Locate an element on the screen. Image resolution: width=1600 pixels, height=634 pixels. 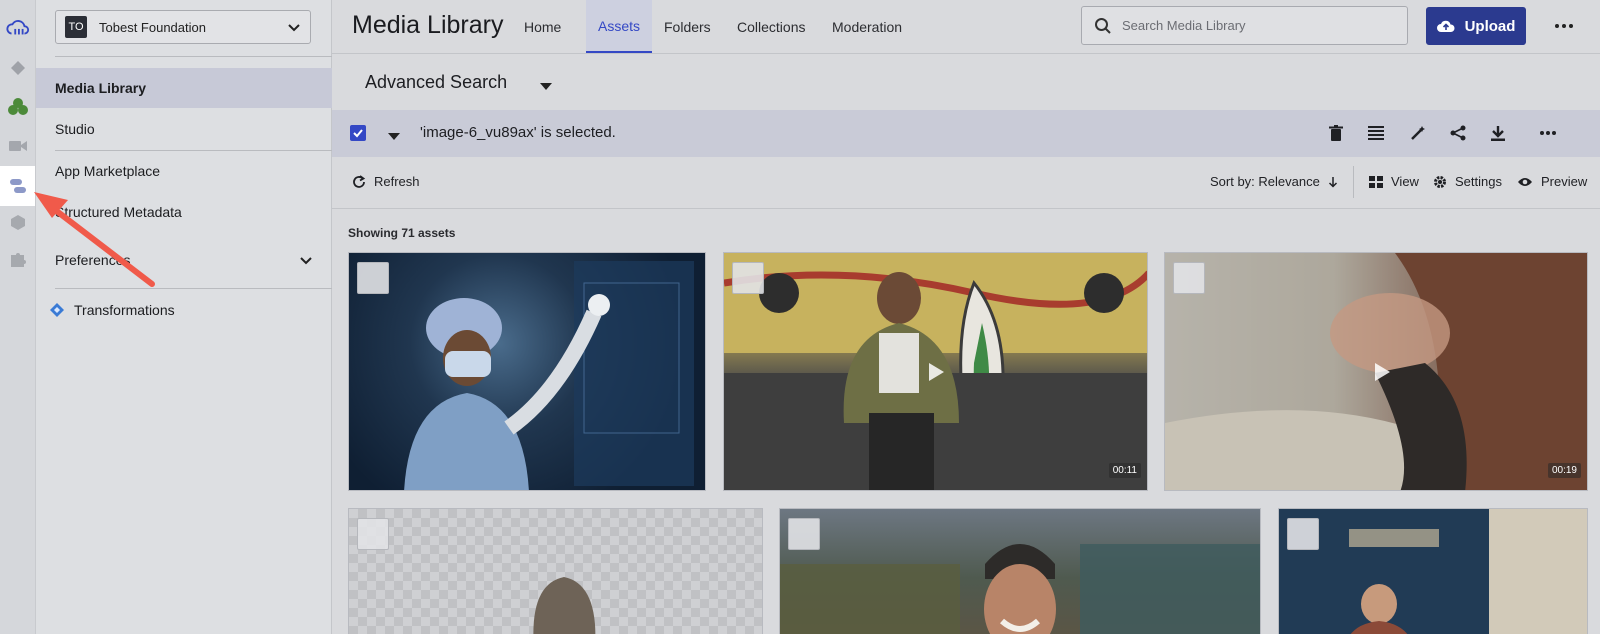
org-name: Tobest Foundation is located at coordinates (152, 27).